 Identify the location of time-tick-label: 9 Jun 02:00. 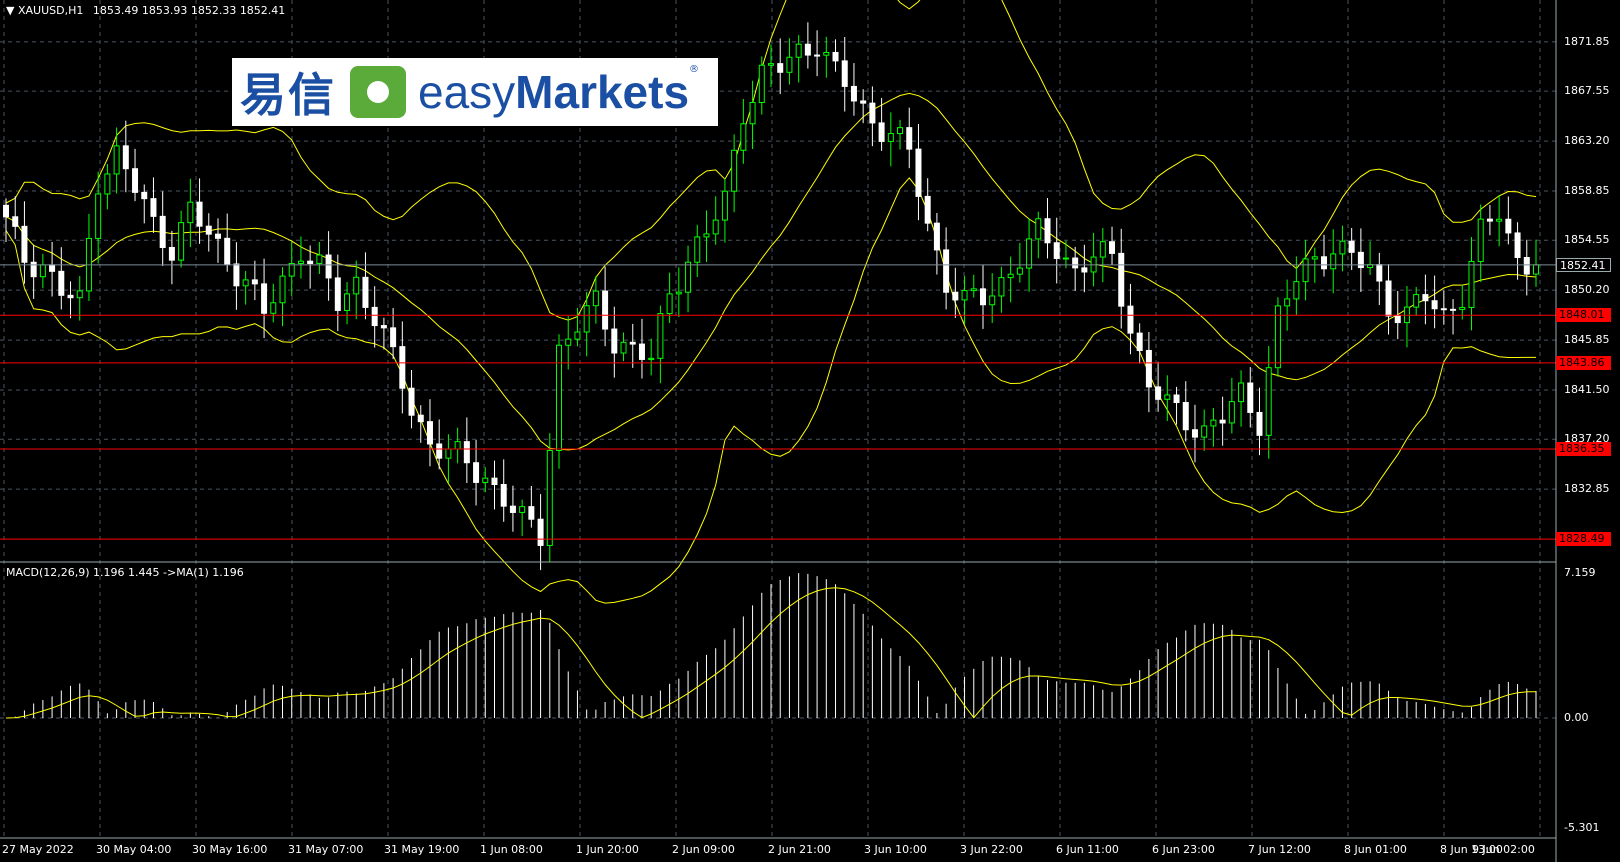
(1503, 849).